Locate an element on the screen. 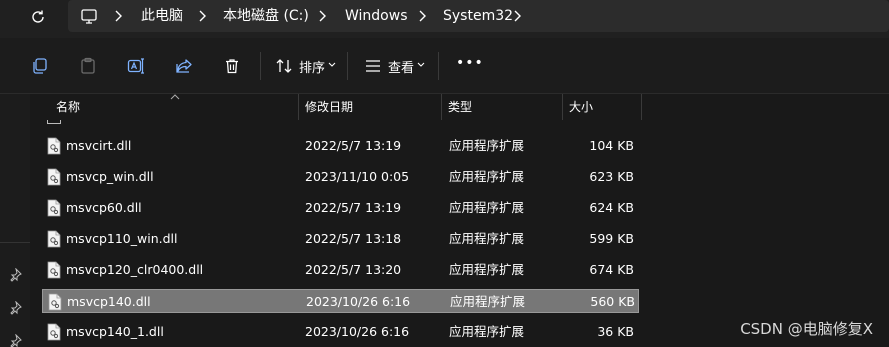 This screenshot has width=889, height=347. column-type: 类型 is located at coordinates (460, 107).